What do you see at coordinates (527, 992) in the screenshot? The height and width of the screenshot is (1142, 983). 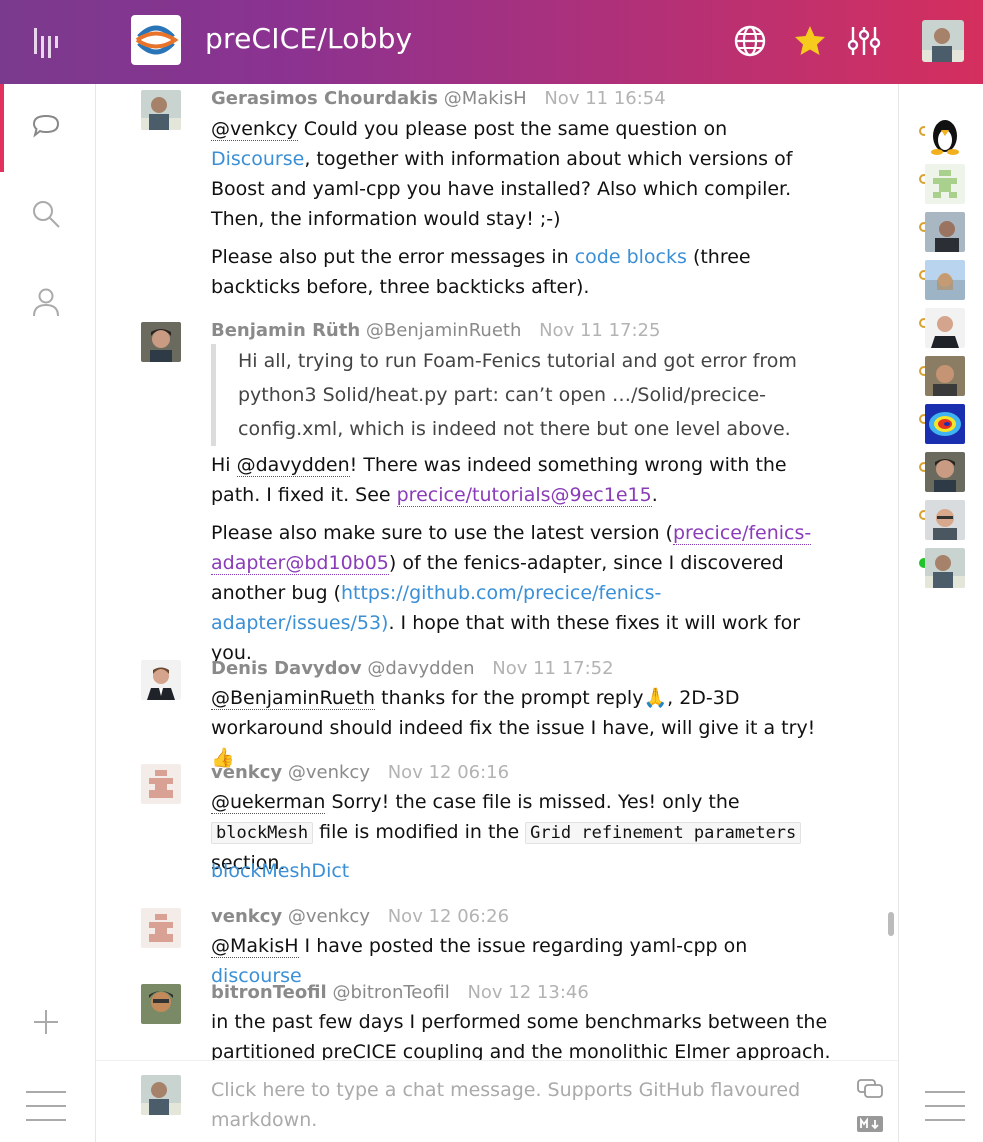 I see `timestamp: Nov 12 13:46` at bounding box center [527, 992].